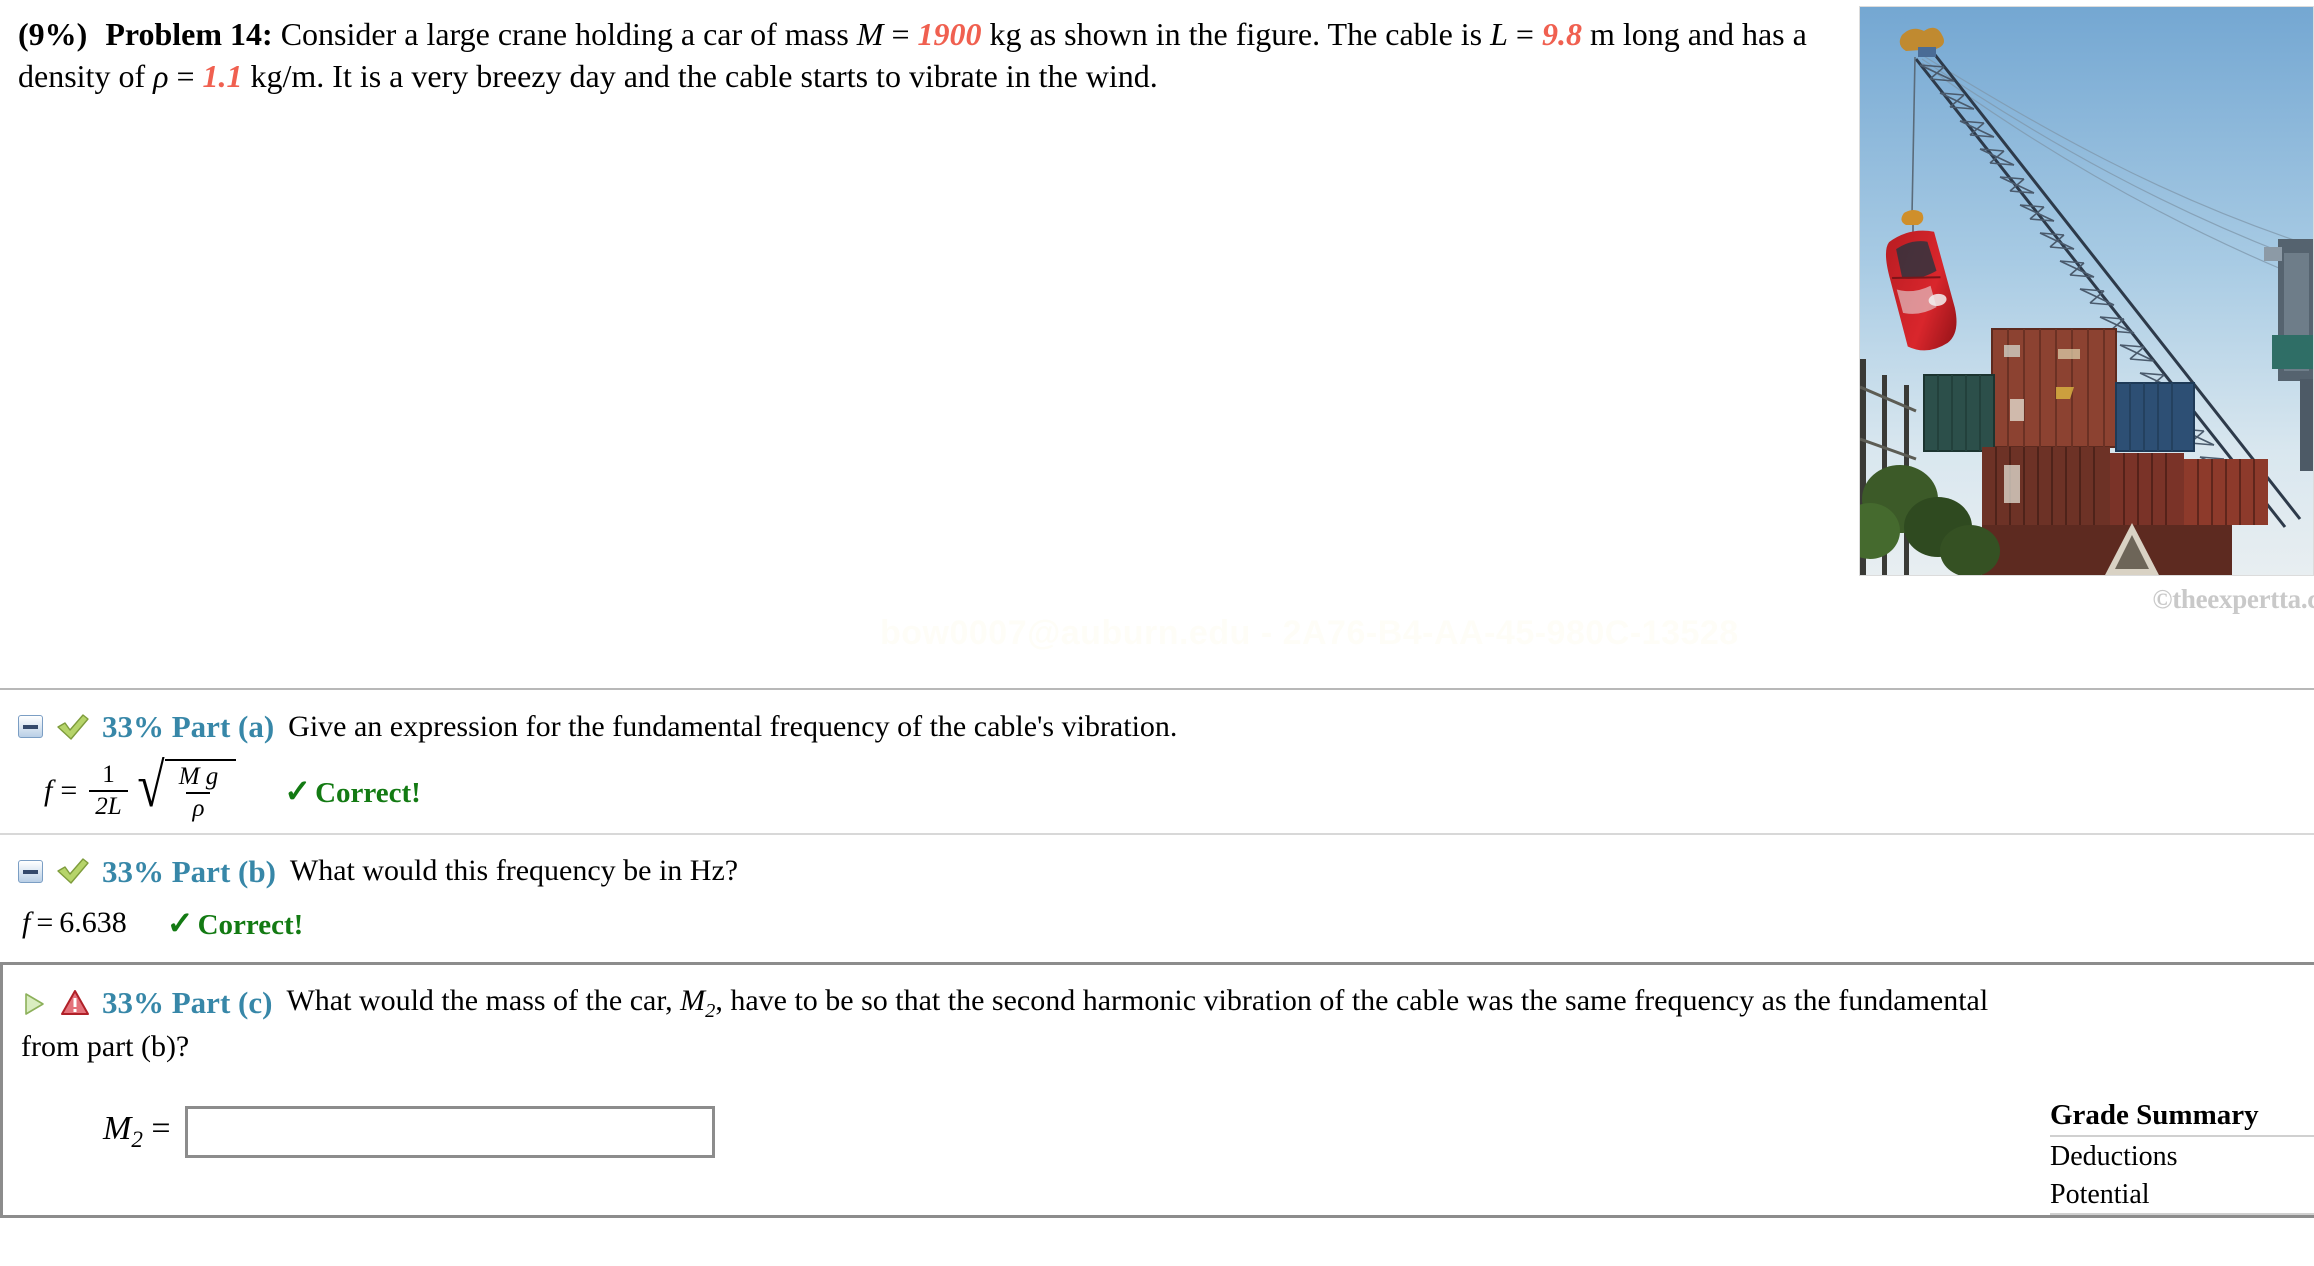 The height and width of the screenshot is (1266, 2314). I want to click on grade-summary: Grade Summary Deductions 0 Potential 100, so click(2182, 1157).